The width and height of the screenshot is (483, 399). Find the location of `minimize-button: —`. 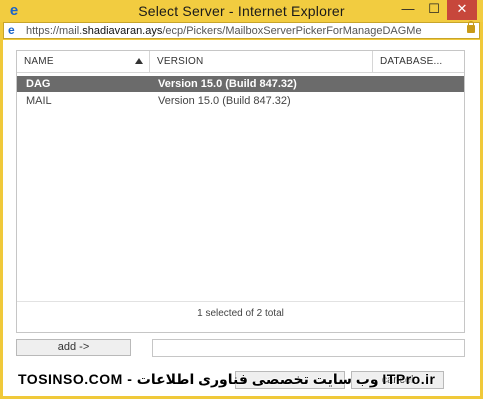

minimize-button: — is located at coordinates (408, 10).